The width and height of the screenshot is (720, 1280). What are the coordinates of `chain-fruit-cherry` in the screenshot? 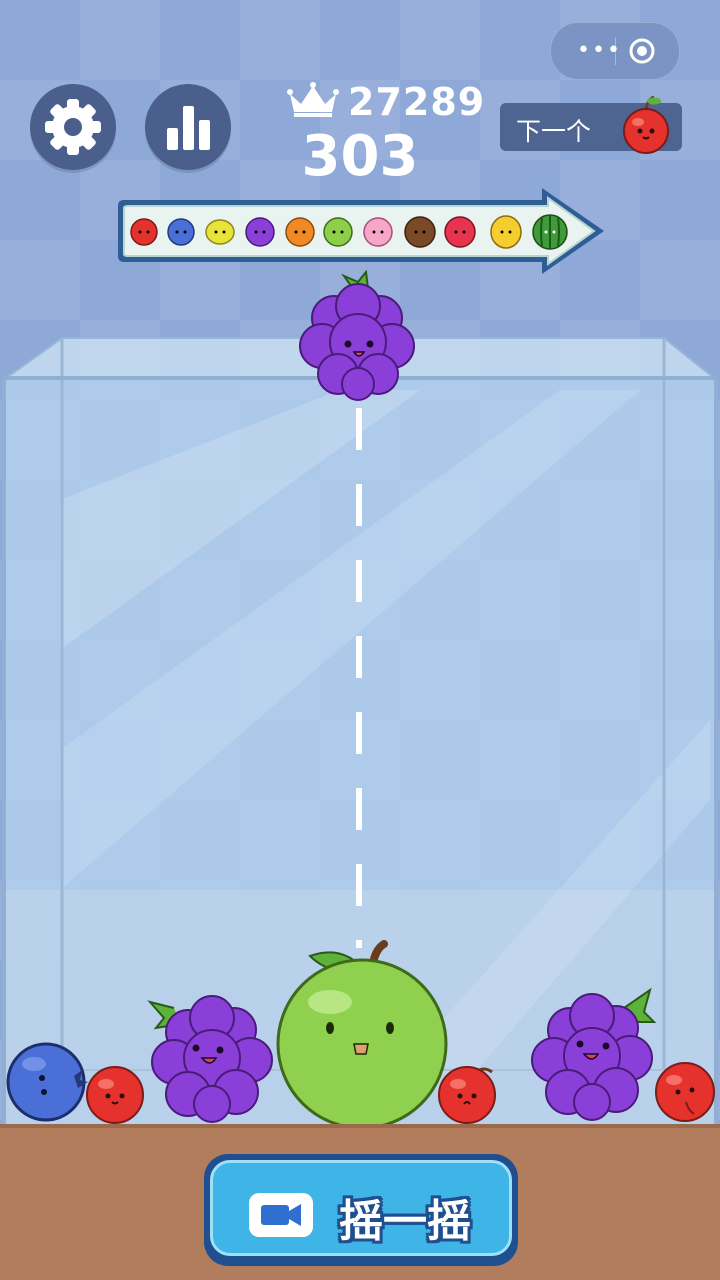 It's located at (144, 232).